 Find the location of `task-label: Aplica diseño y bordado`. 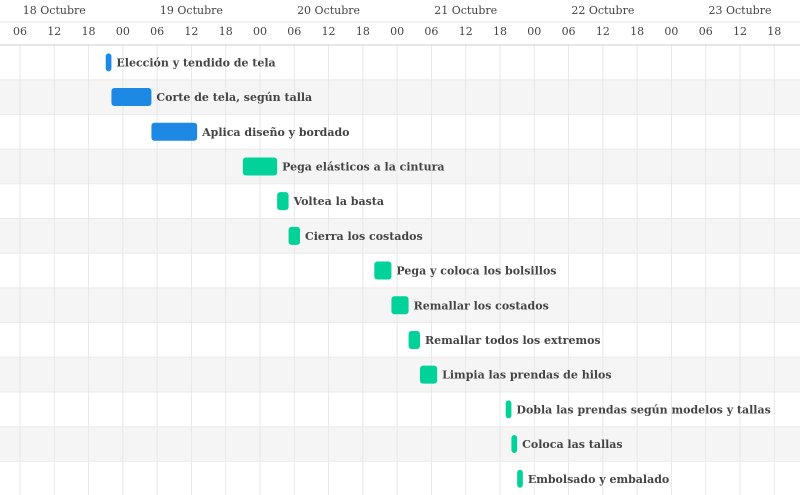

task-label: Aplica diseño y bordado is located at coordinates (275, 132).